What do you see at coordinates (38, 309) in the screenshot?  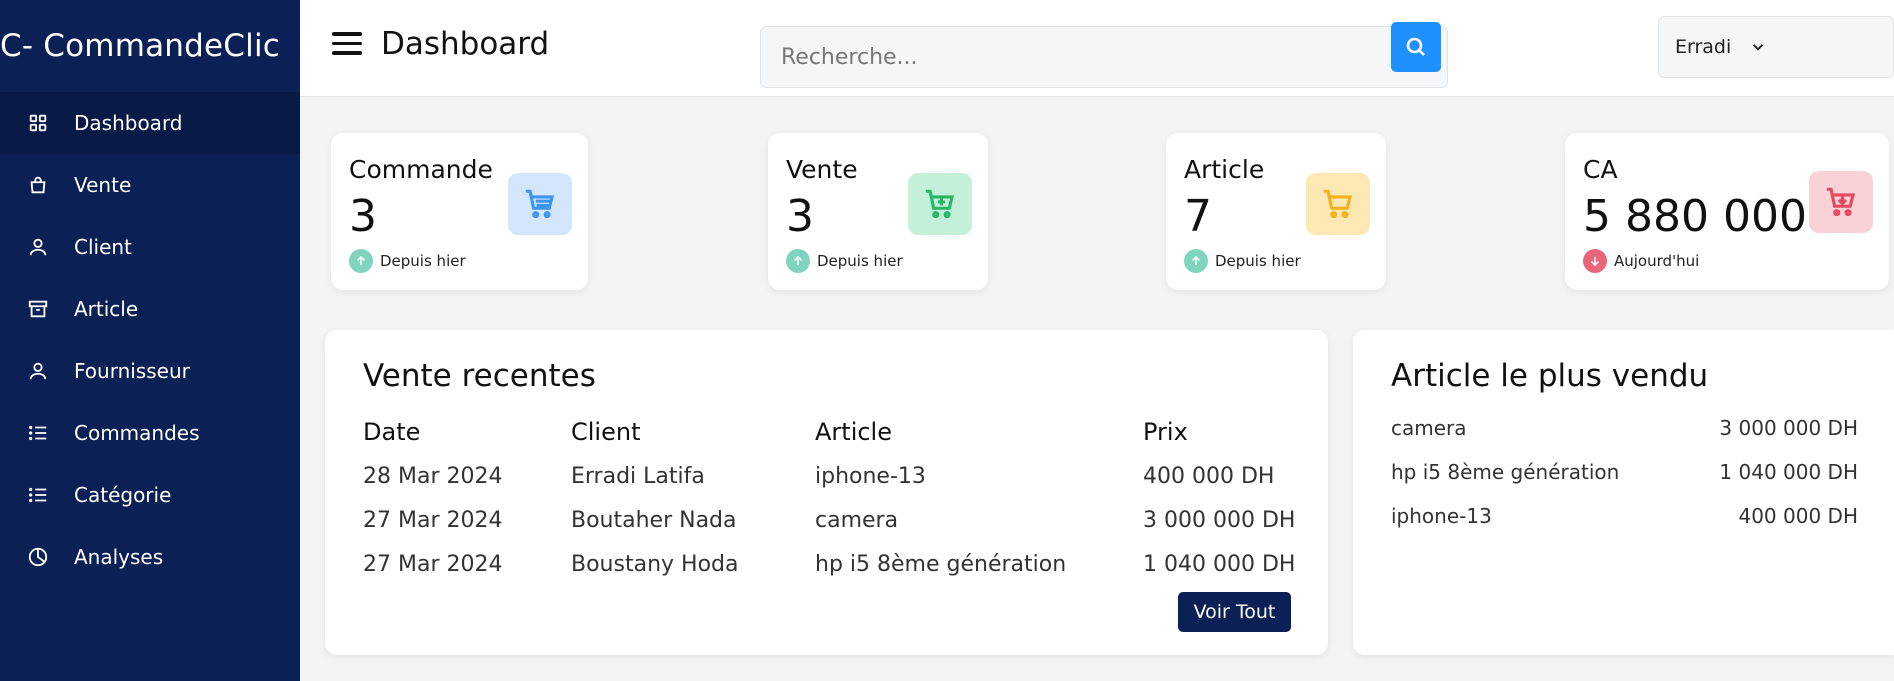 I see `archive-icon` at bounding box center [38, 309].